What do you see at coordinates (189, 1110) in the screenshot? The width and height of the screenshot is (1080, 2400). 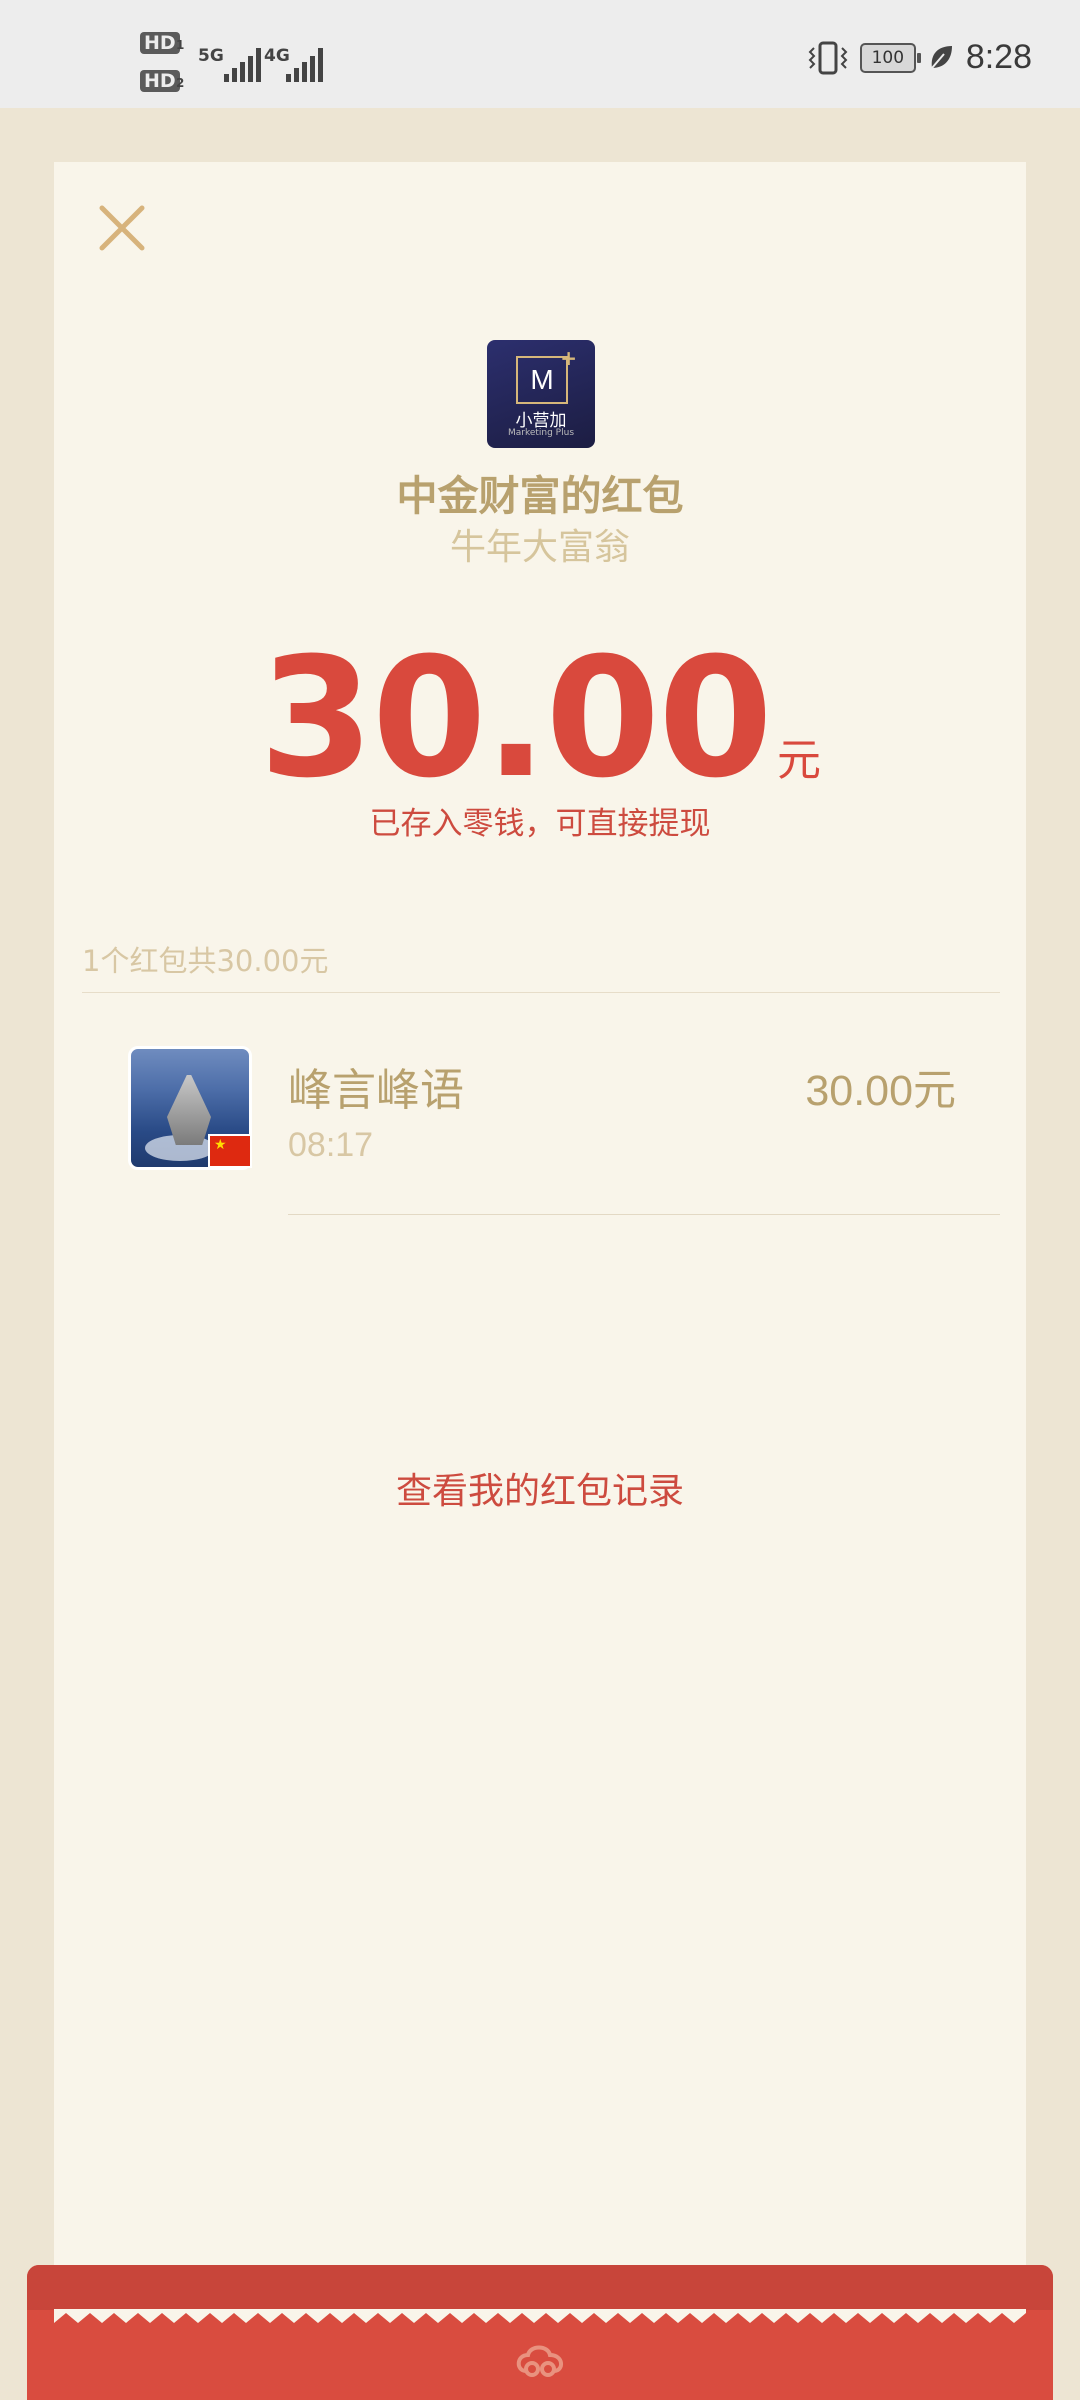 I see `avatar-ship-shape` at bounding box center [189, 1110].